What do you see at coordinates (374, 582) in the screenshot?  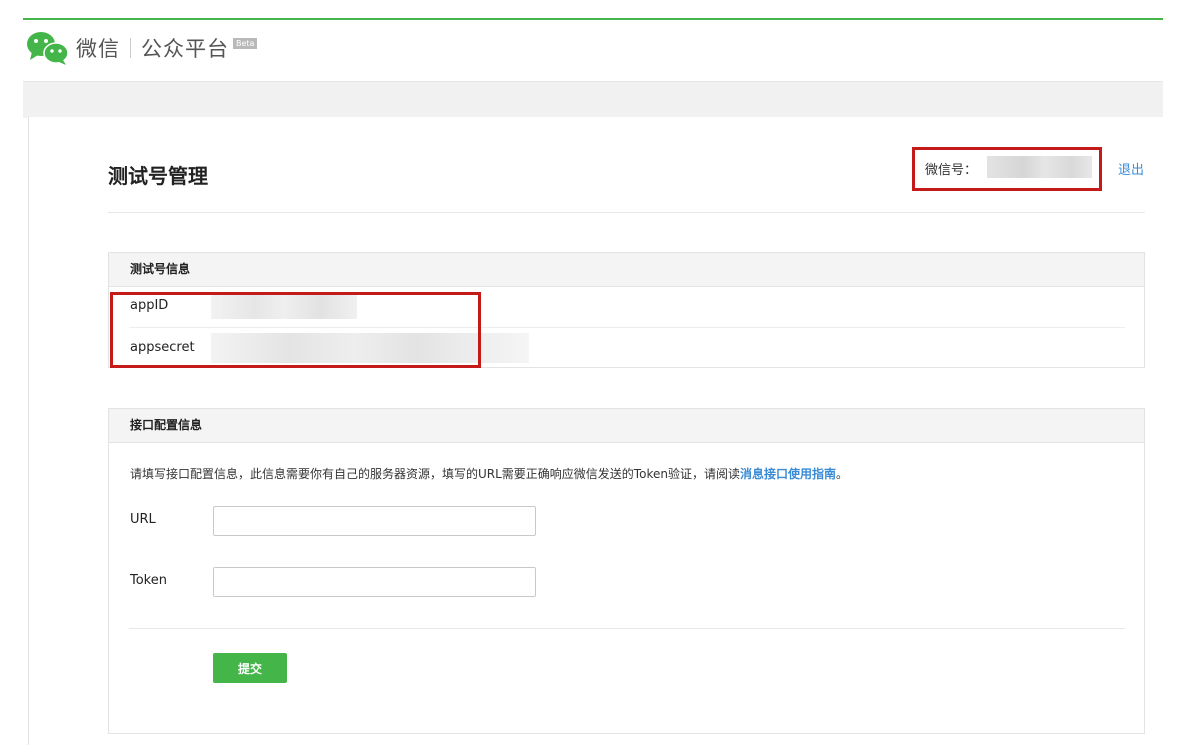 I see `token-input` at bounding box center [374, 582].